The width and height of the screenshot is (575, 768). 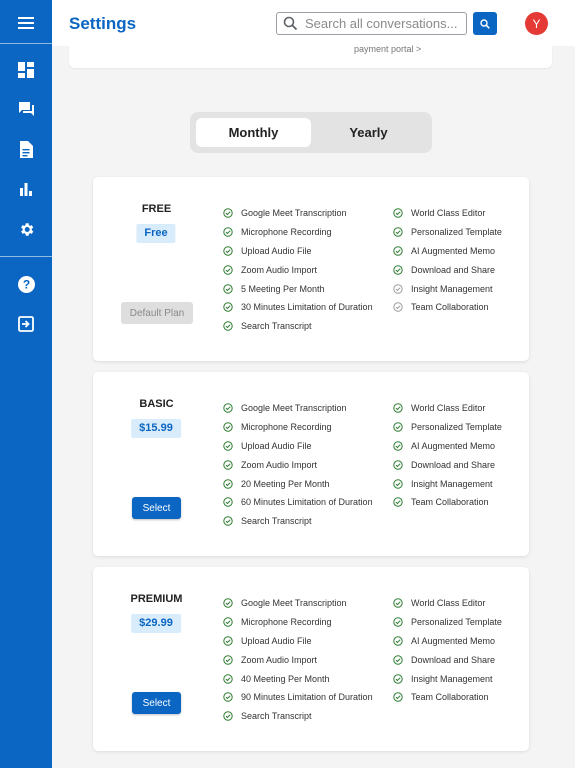 I want to click on default-plan-button: Default Plan, so click(x=157, y=313).